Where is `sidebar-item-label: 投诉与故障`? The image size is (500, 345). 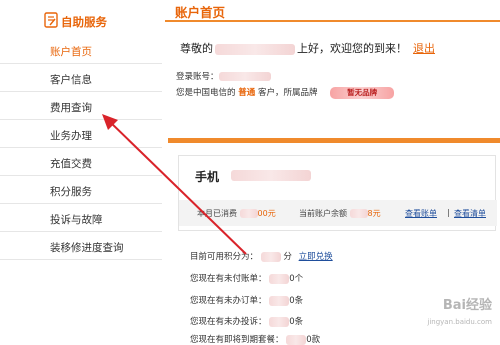 sidebar-item-label: 投诉与故障 is located at coordinates (76, 220).